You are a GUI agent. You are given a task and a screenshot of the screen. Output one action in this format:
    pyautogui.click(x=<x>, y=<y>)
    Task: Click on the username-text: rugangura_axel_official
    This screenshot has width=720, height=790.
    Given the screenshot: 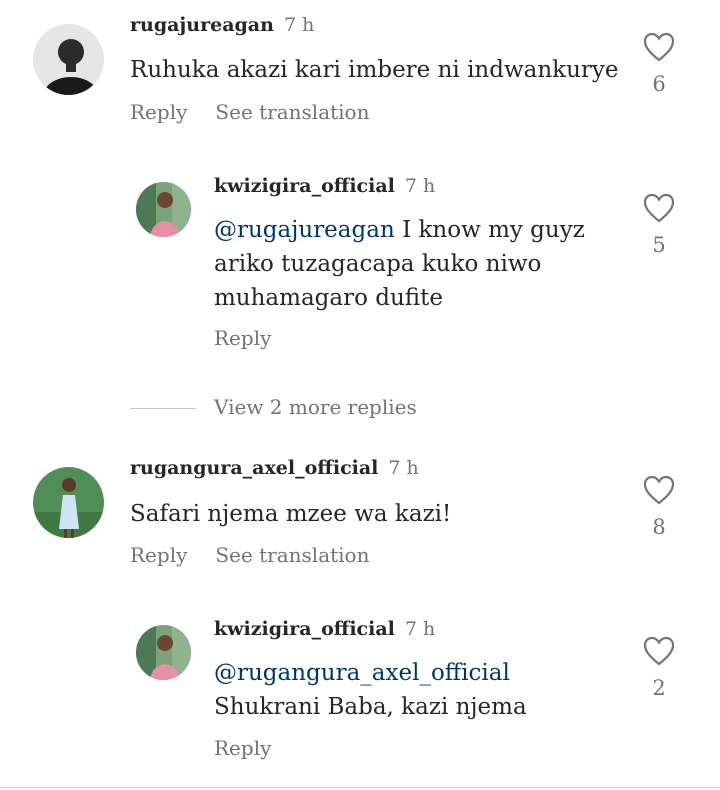 What is the action you would take?
    pyautogui.click(x=254, y=468)
    